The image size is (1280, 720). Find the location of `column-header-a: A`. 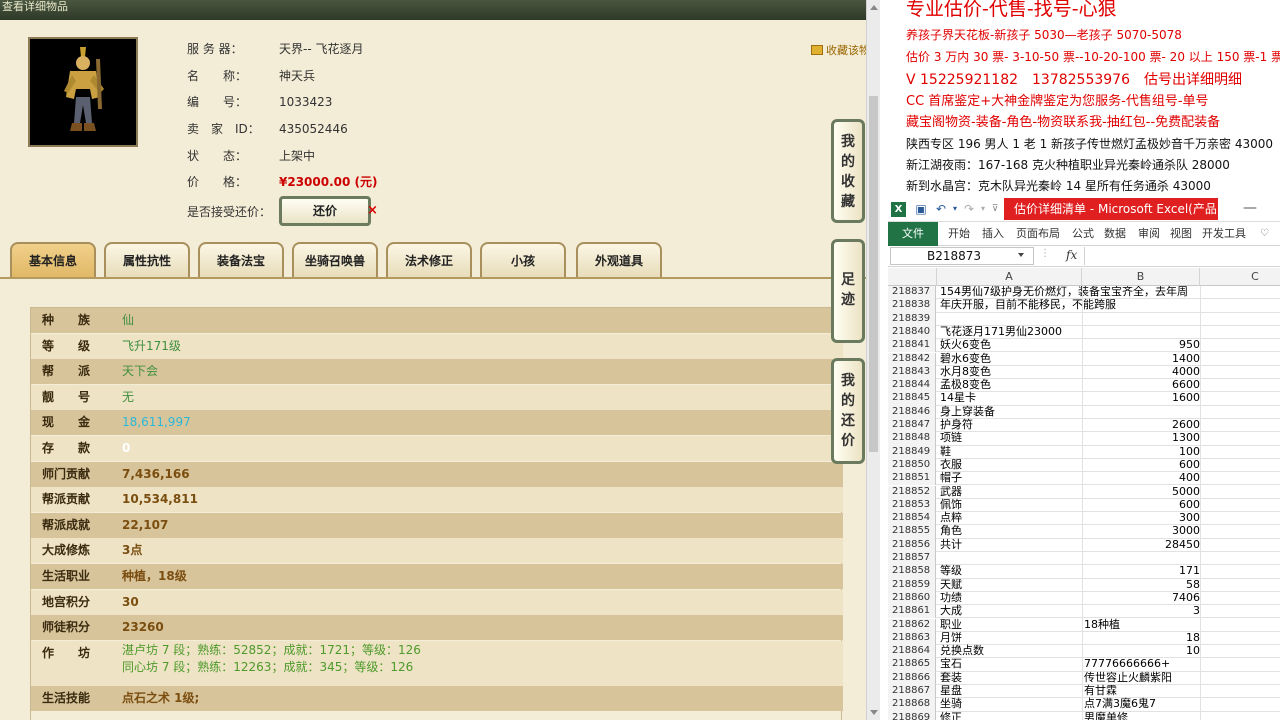

column-header-a: A is located at coordinates (1009, 277).